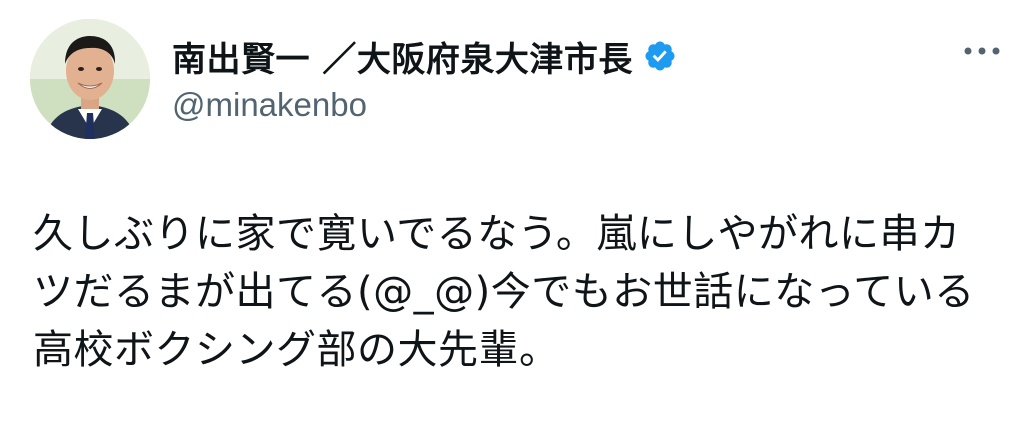 This screenshot has height=421, width=1024. What do you see at coordinates (660, 56) in the screenshot?
I see `verified-badge-icon` at bounding box center [660, 56].